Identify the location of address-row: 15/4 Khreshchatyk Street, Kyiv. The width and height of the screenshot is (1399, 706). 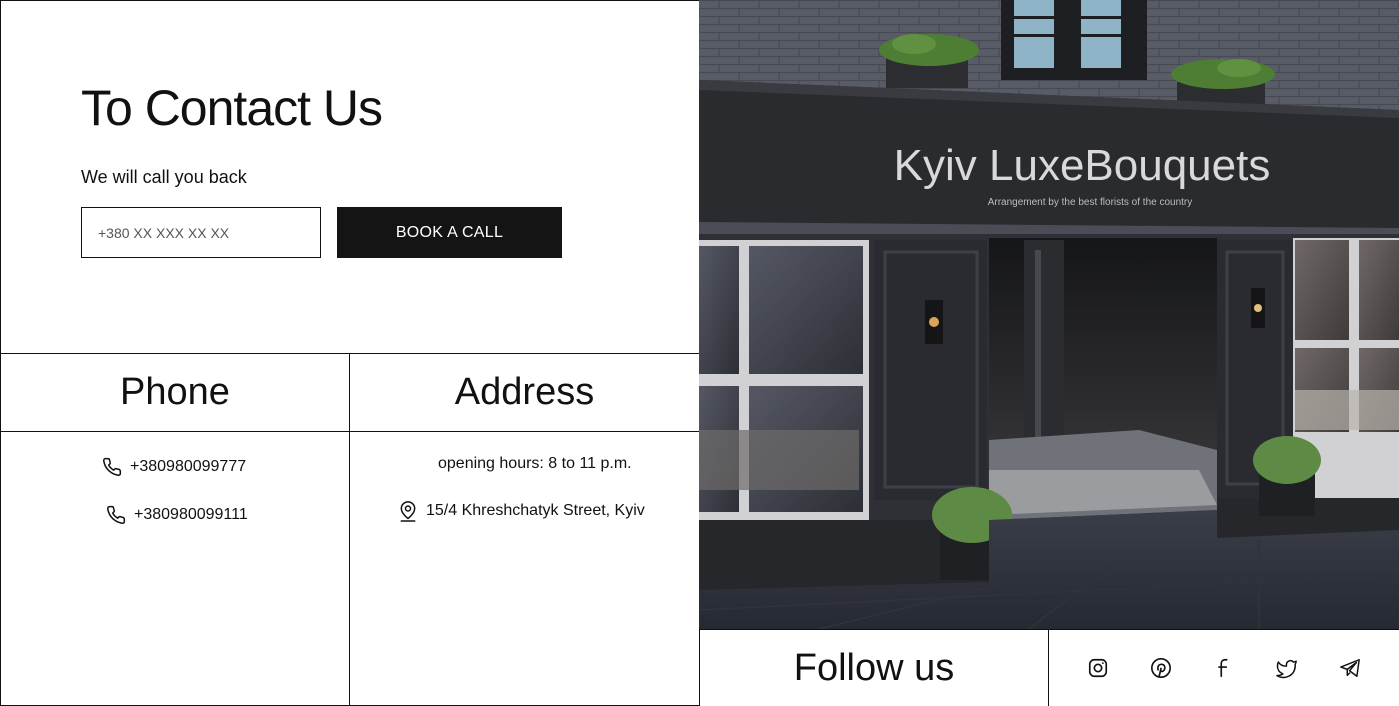
(521, 511).